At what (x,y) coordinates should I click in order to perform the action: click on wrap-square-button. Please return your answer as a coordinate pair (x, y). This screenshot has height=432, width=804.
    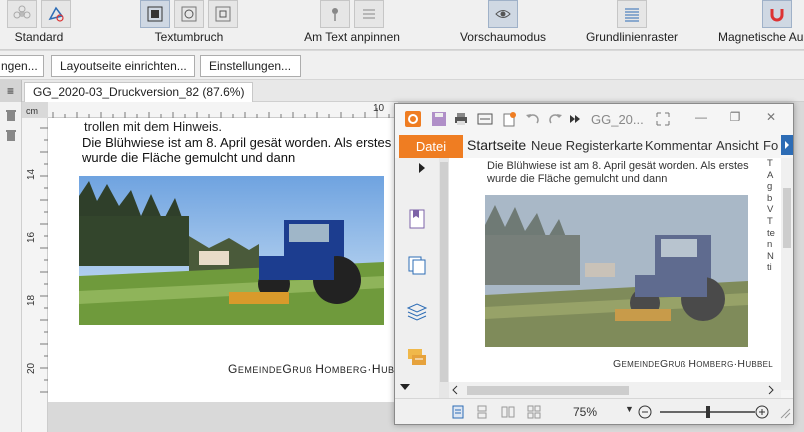
    Looking at the image, I should click on (155, 14).